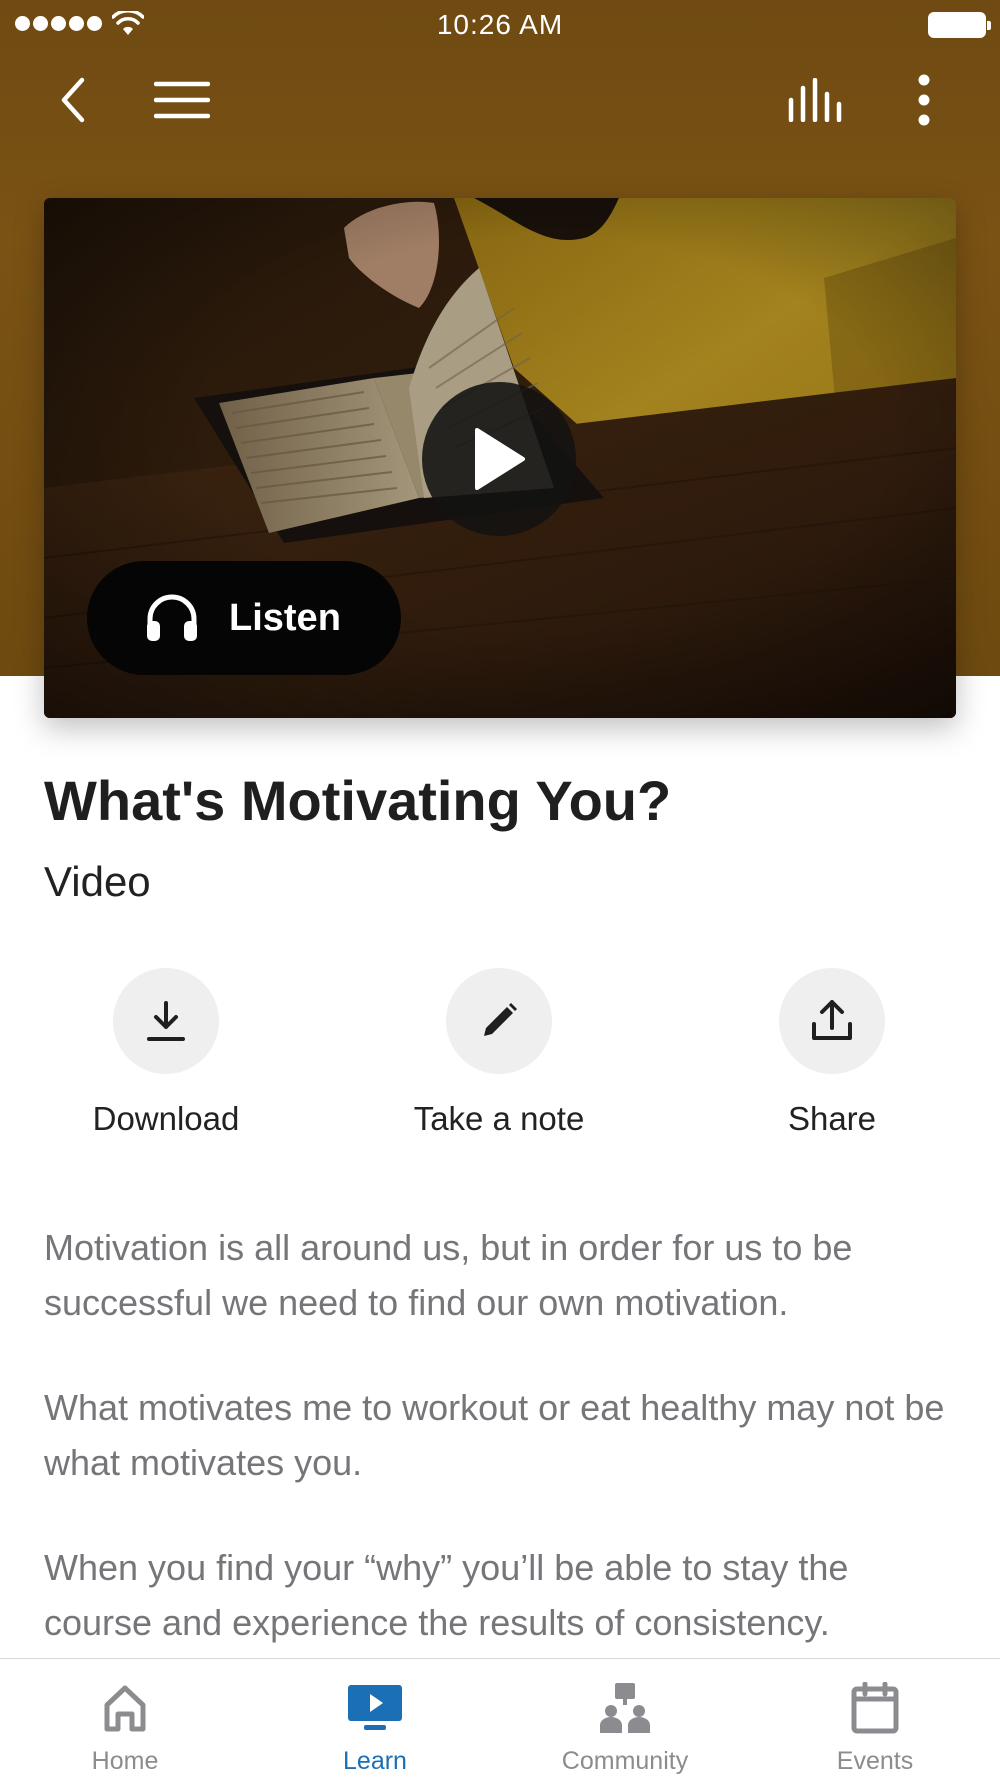 This screenshot has width=1000, height=1778. What do you see at coordinates (625, 1708) in the screenshot?
I see `community-icon` at bounding box center [625, 1708].